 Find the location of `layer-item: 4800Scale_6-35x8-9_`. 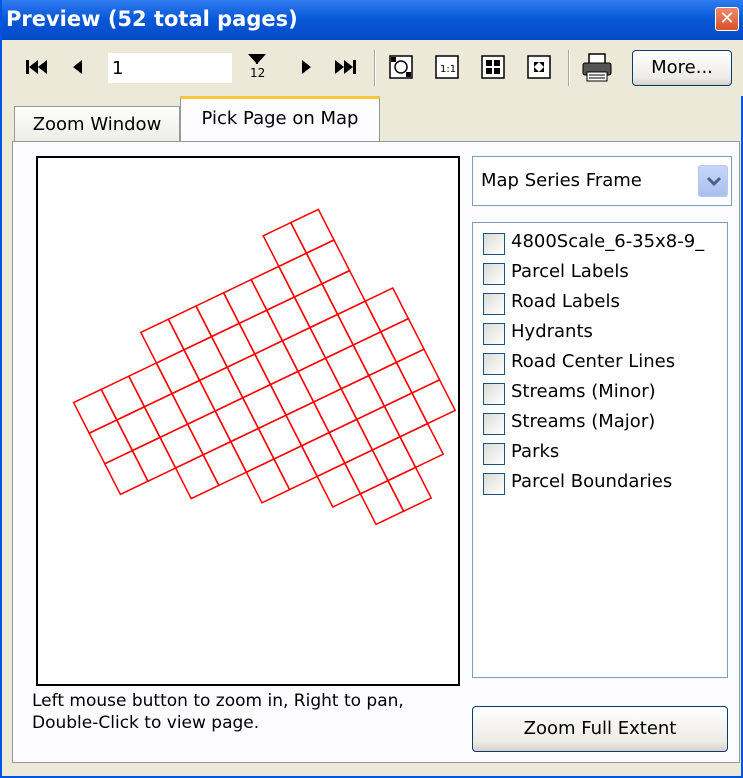

layer-item: 4800Scale_6-35x8-9_ is located at coordinates (605, 243).